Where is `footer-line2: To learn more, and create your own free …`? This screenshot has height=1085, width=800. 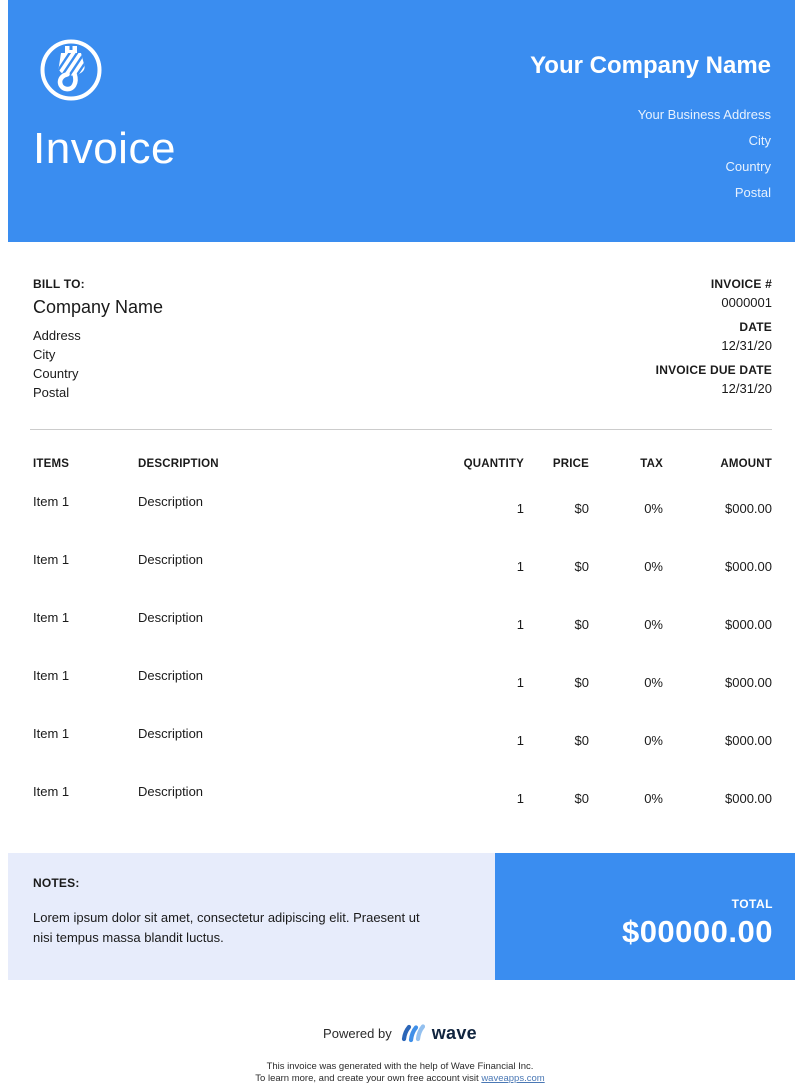
footer-line2: To learn more, and create your own free … is located at coordinates (400, 1079).